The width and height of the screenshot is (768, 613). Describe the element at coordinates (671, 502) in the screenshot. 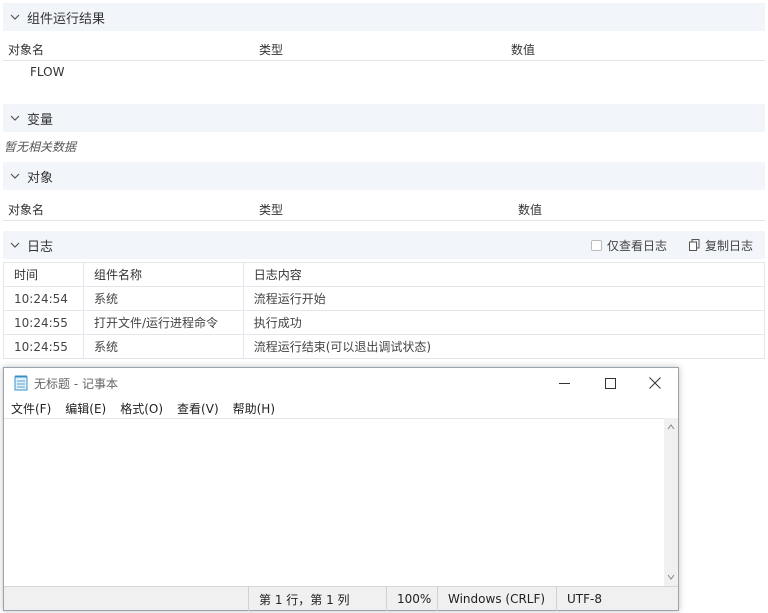

I see `notepad-vertical-scrollbar` at that location.